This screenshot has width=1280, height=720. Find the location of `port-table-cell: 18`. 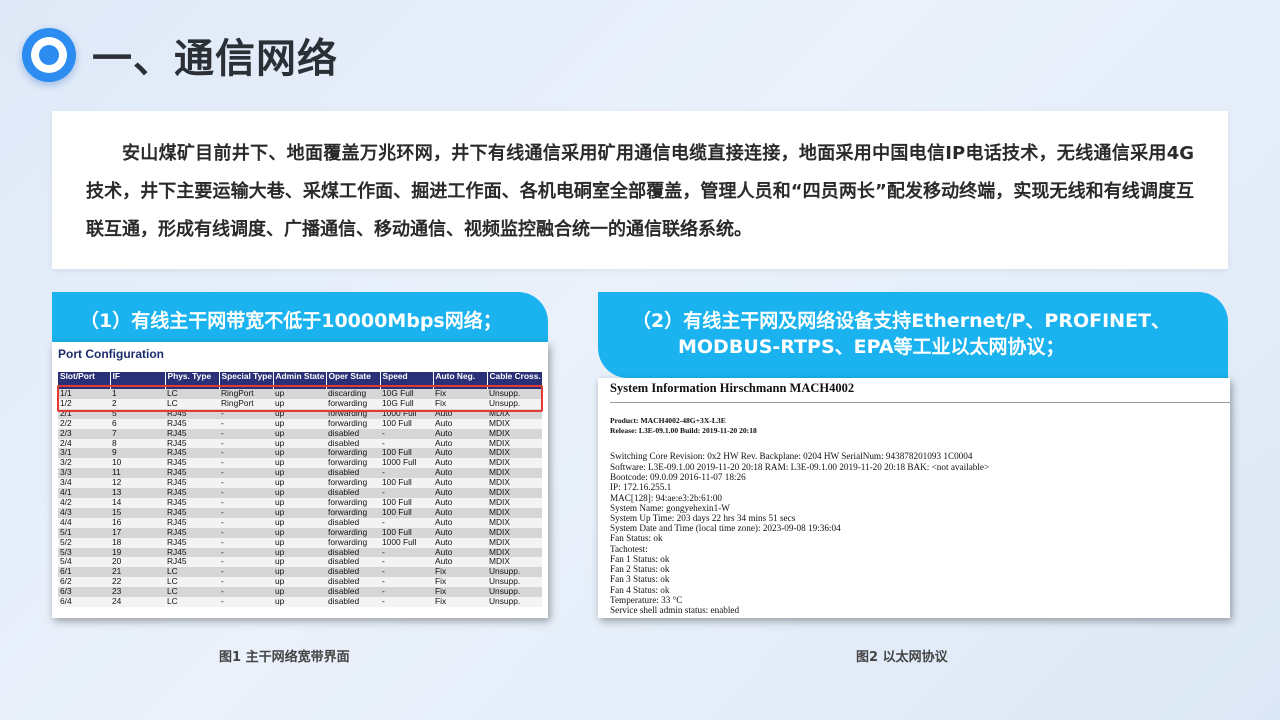

port-table-cell: 18 is located at coordinates (137, 542).